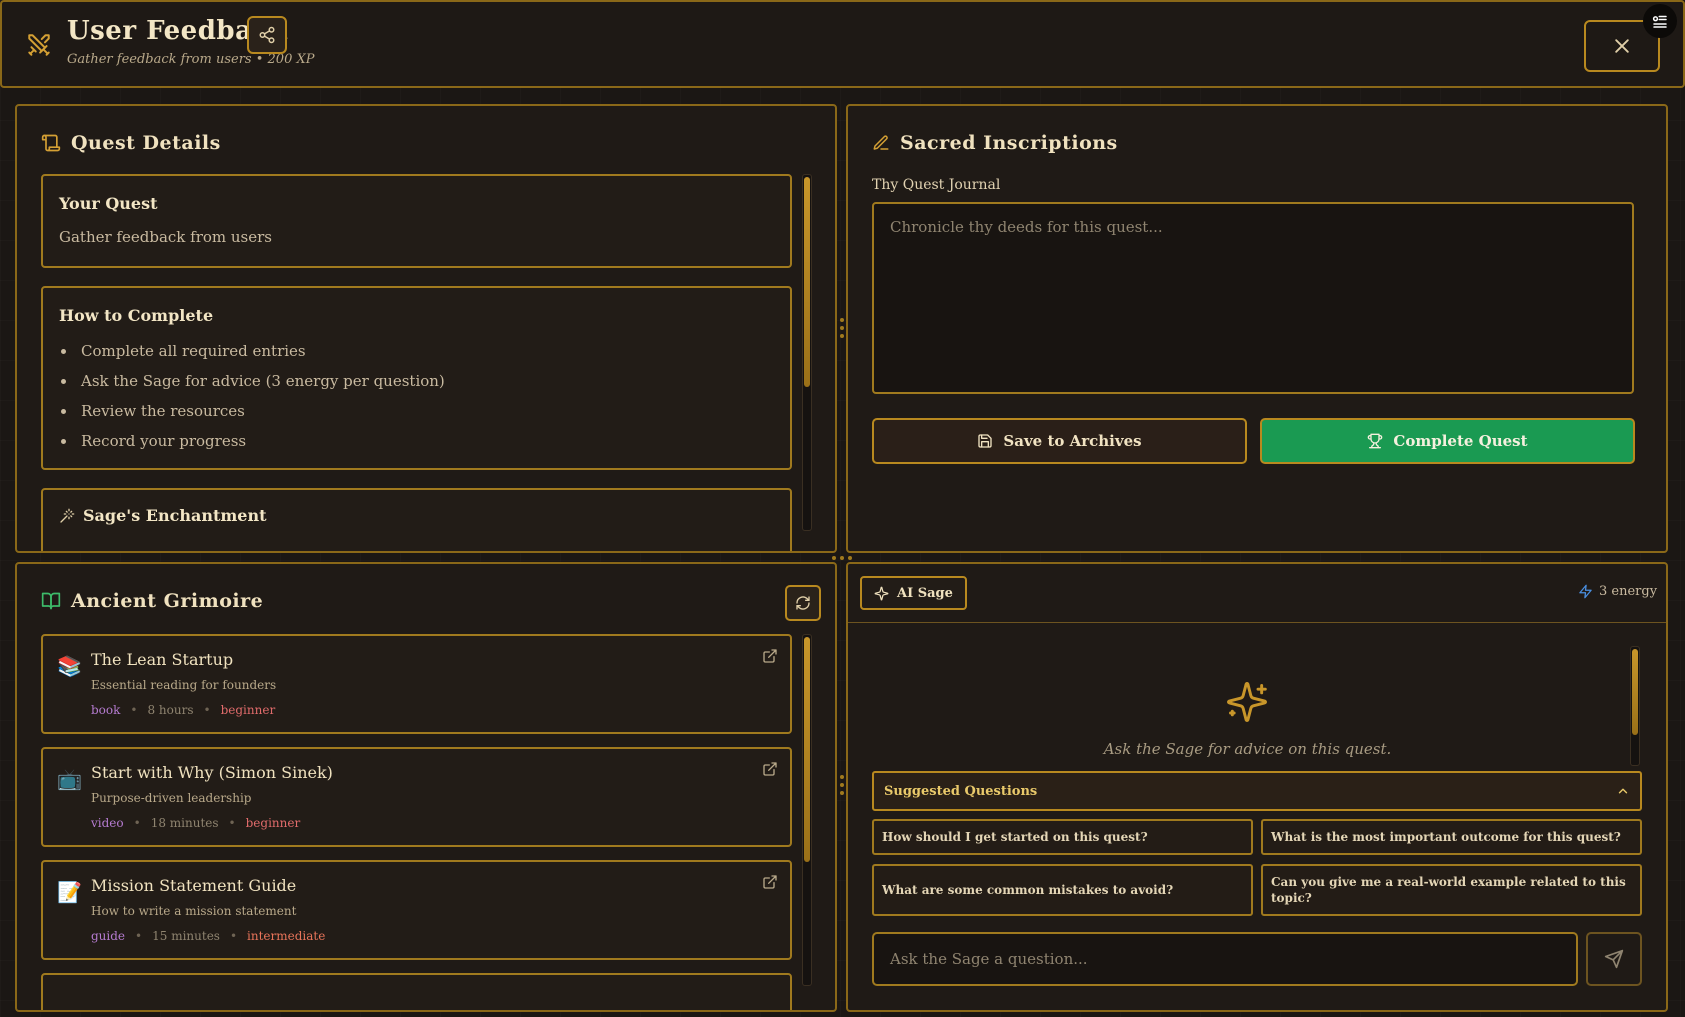 This screenshot has height=1017, width=1685. What do you see at coordinates (252, 411) in the screenshot?
I see `list-item: Review the resources` at bounding box center [252, 411].